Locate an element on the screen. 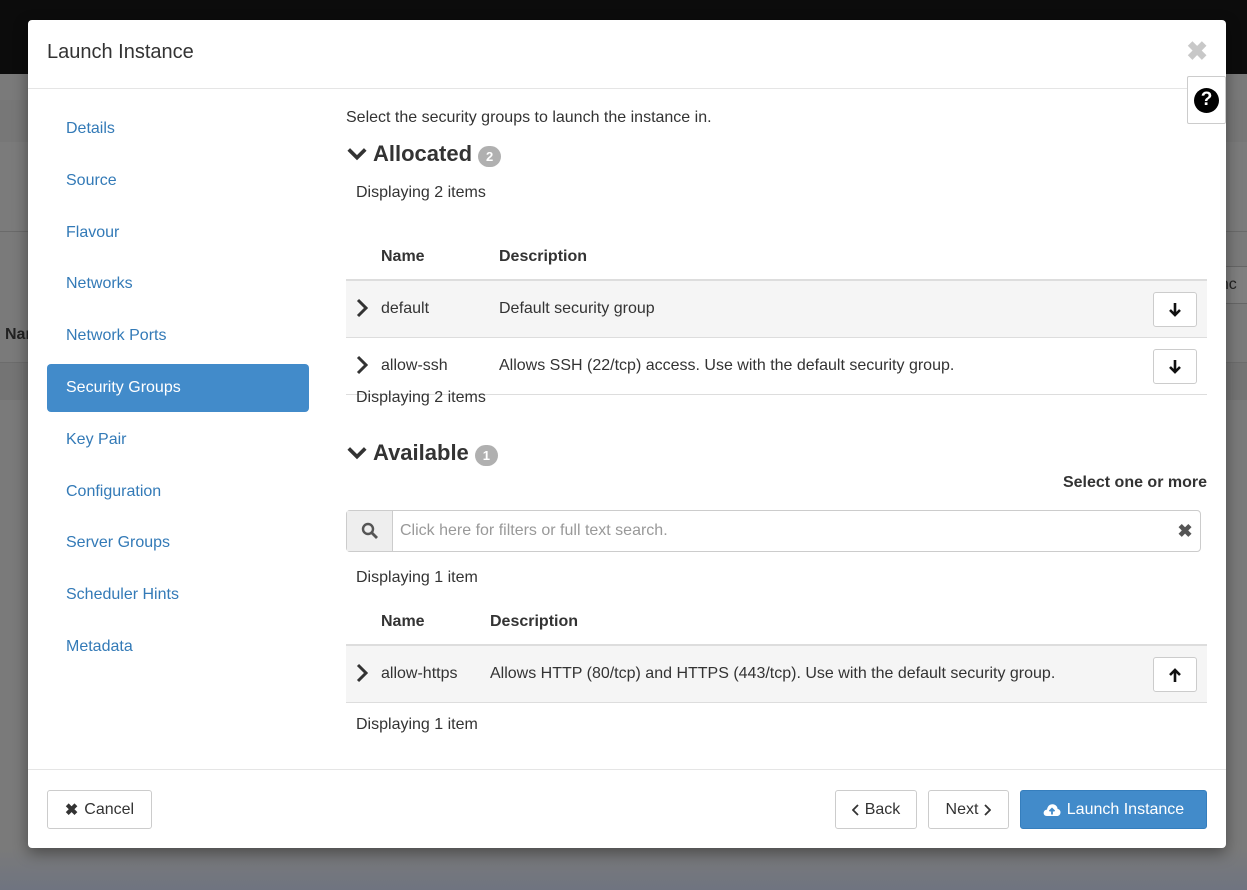 The image size is (1247, 890). row-description: Default security group is located at coordinates (577, 308).